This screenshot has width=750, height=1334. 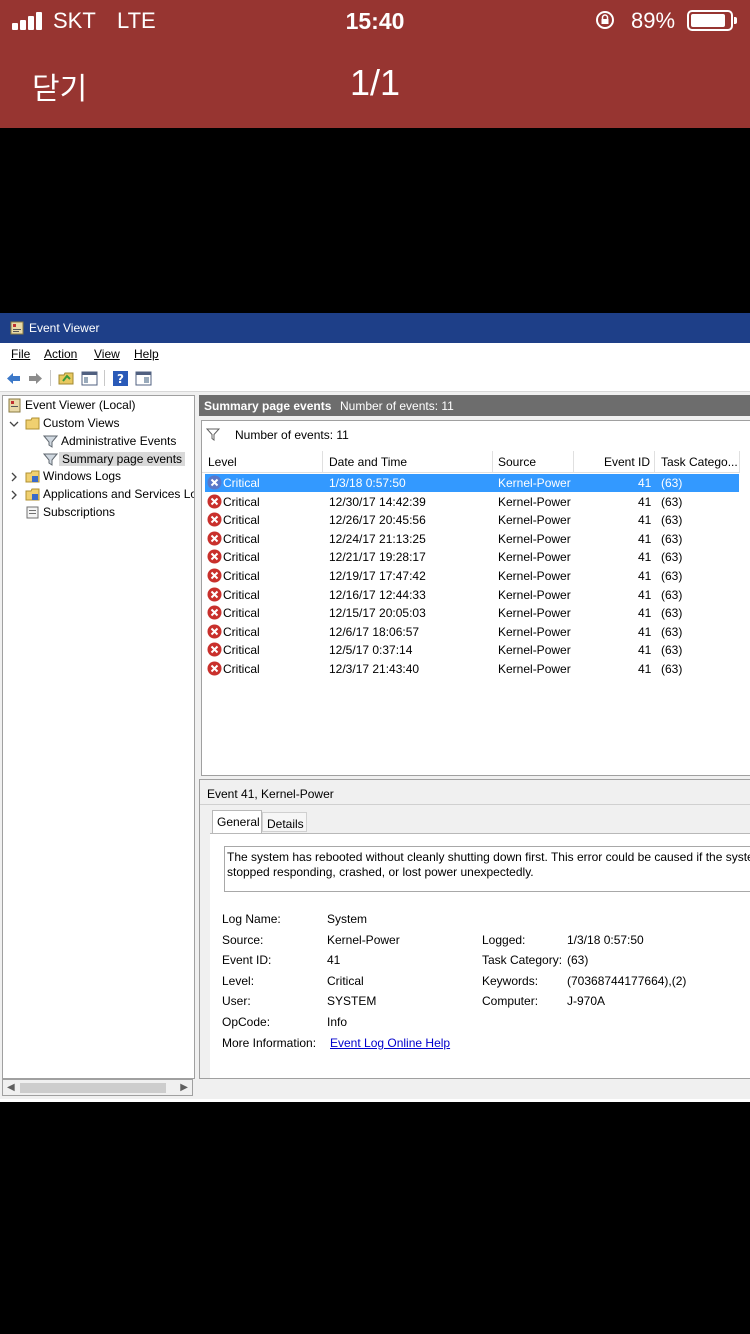 What do you see at coordinates (117, 460) in the screenshot?
I see `tree-item-summary-page-events: Summary page events` at bounding box center [117, 460].